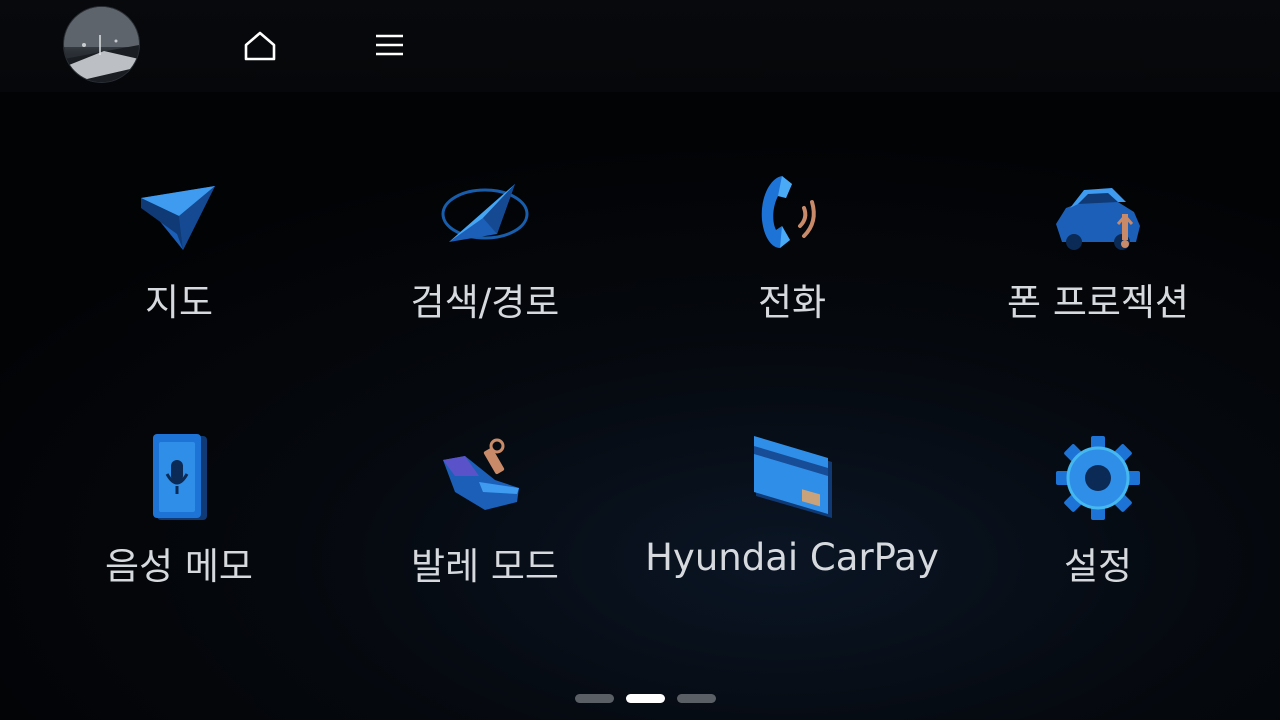 The height and width of the screenshot is (720, 1280). What do you see at coordinates (179, 302) in the screenshot?
I see `app-label: 지도` at bounding box center [179, 302].